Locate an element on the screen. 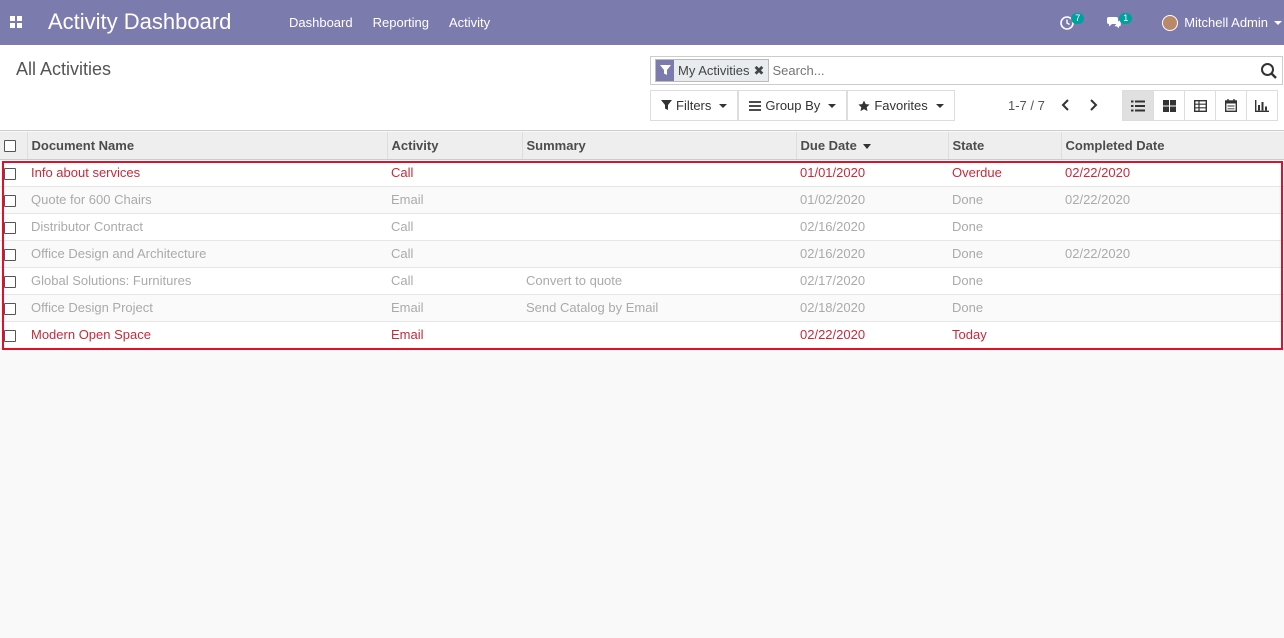 Image resolution: width=1284 pixels, height=638 pixels. favorites-button: Favorites is located at coordinates (901, 105).